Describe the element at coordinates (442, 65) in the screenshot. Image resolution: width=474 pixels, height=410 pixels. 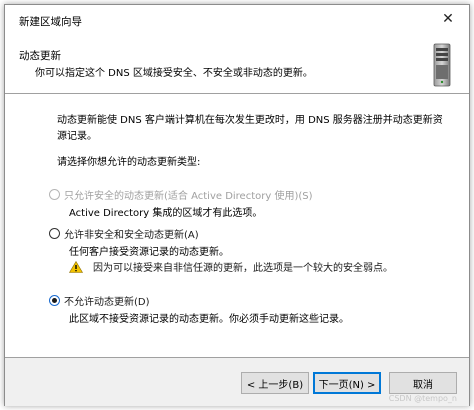
I see `server-icon` at that location.